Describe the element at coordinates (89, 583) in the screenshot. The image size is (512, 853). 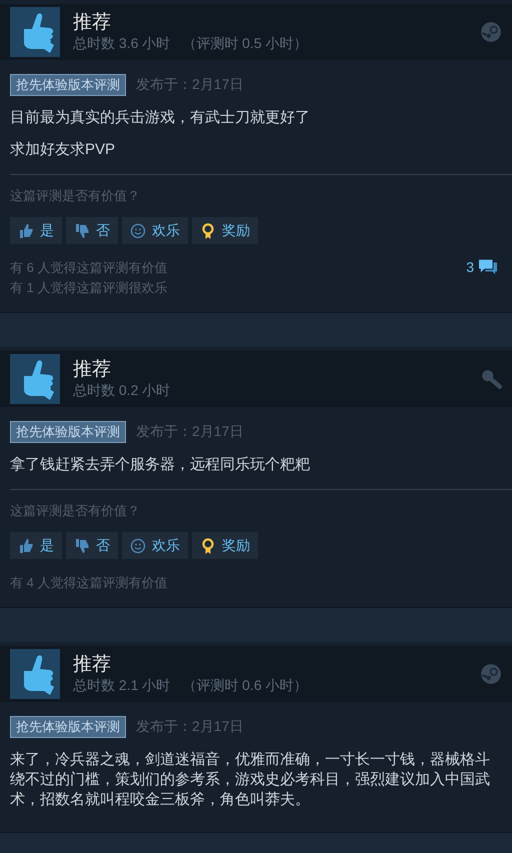
I see `vote-count-text: 有 4 人觉得这篇评测有价值` at that location.